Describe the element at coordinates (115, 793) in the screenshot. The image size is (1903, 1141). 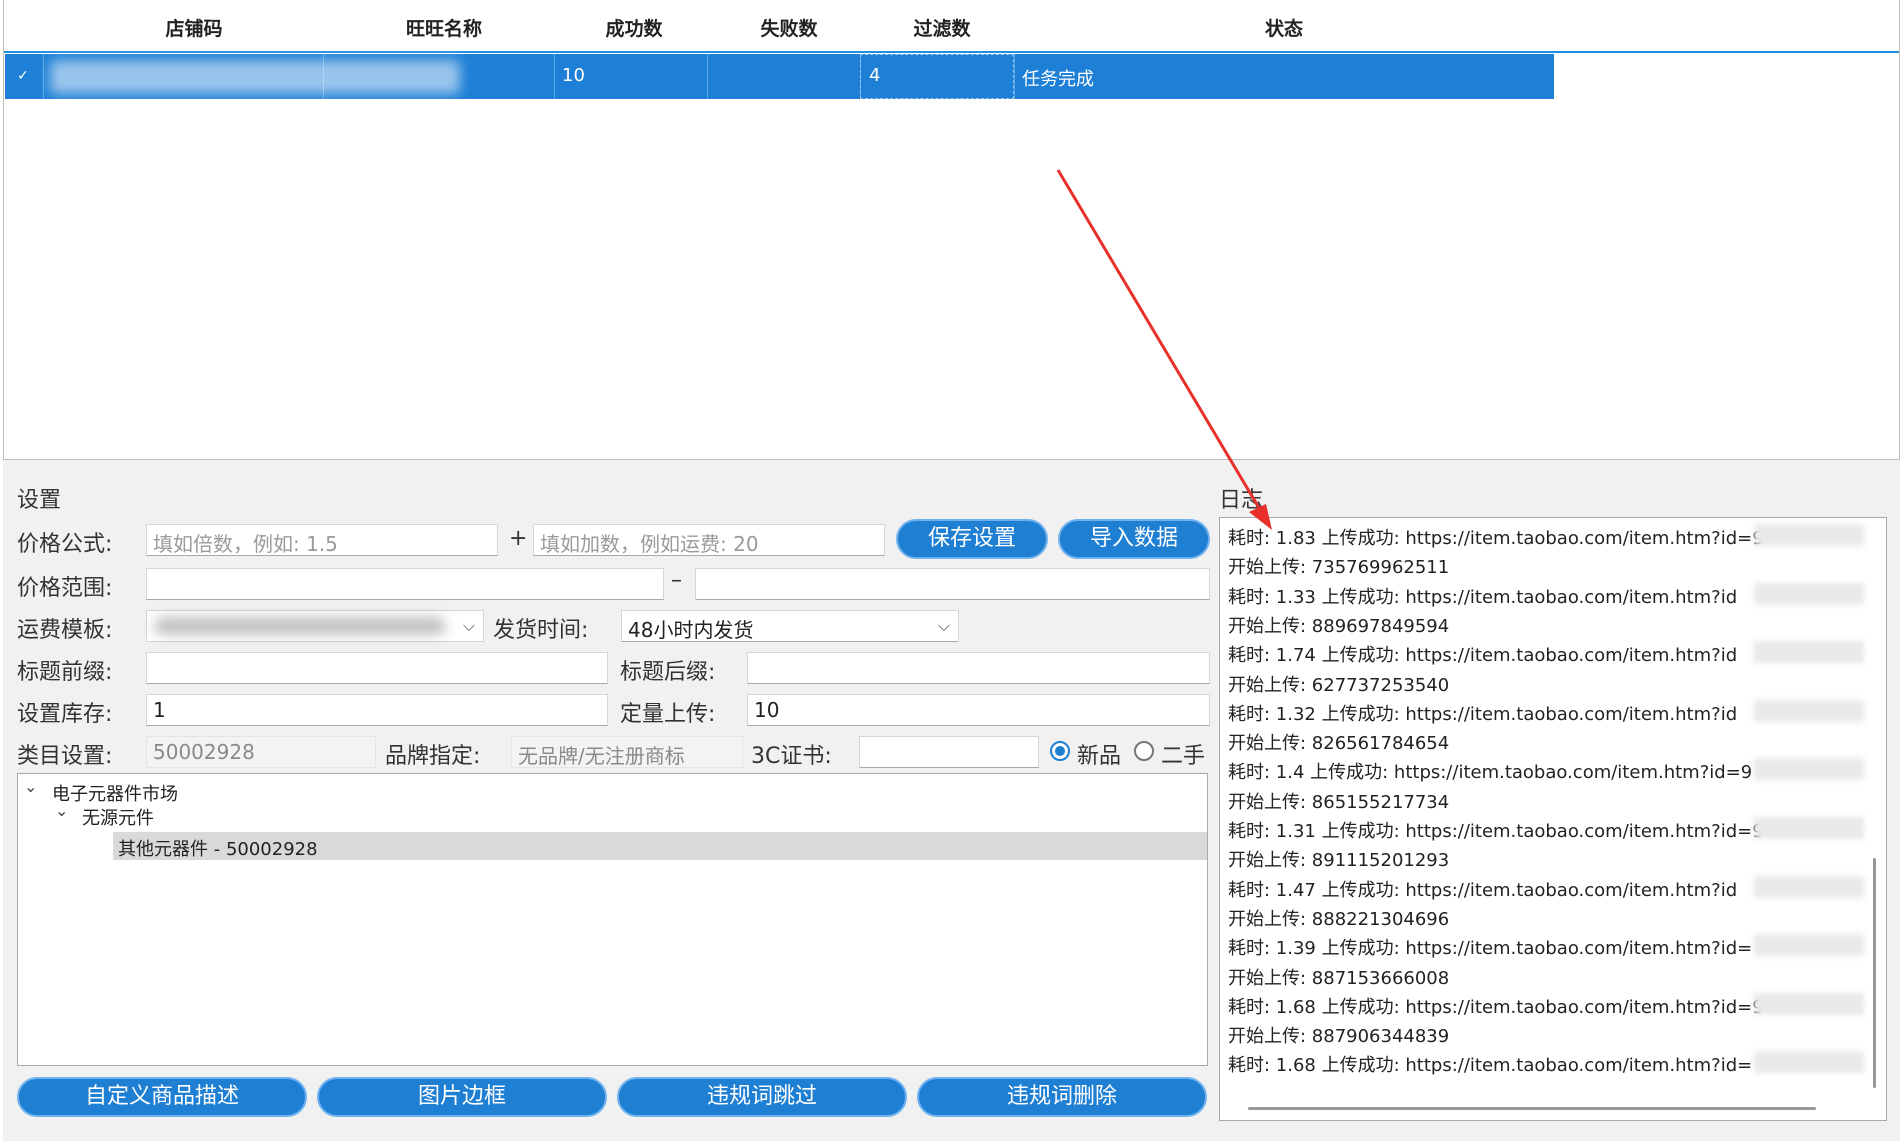
I see `tree-node-root: 电子元器件市场` at that location.